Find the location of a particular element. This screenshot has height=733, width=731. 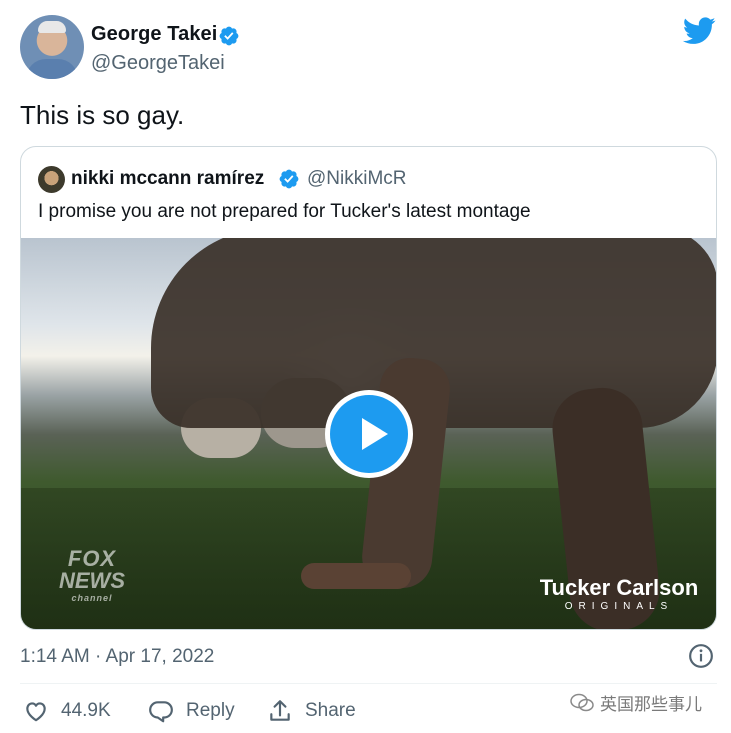

play-button is located at coordinates (369, 434).